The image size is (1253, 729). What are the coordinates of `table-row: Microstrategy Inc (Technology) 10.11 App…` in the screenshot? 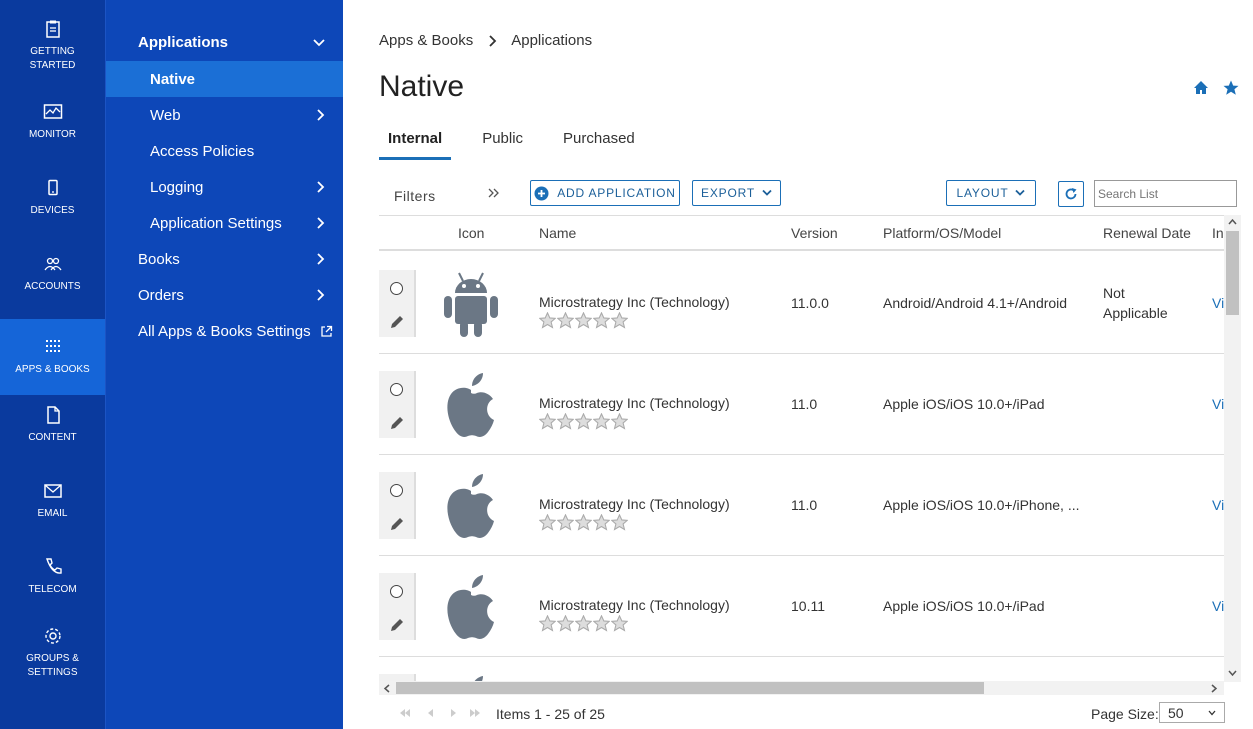 It's located at (801, 606).